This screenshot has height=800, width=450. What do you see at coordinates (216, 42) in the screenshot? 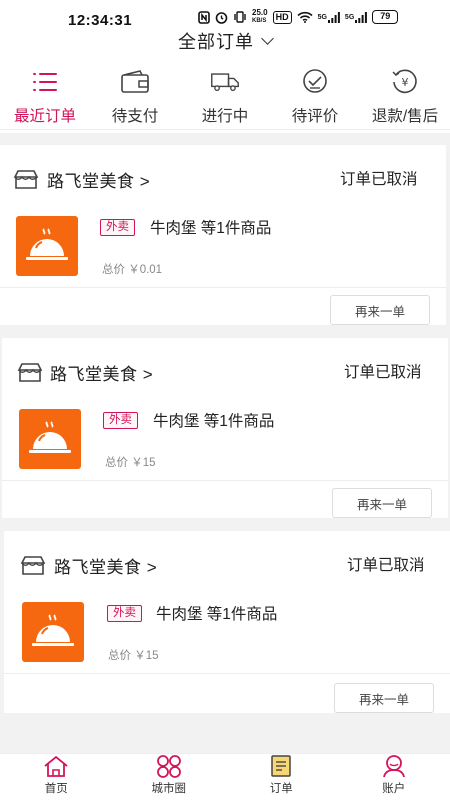
I see `page-title: 全部订单` at bounding box center [216, 42].